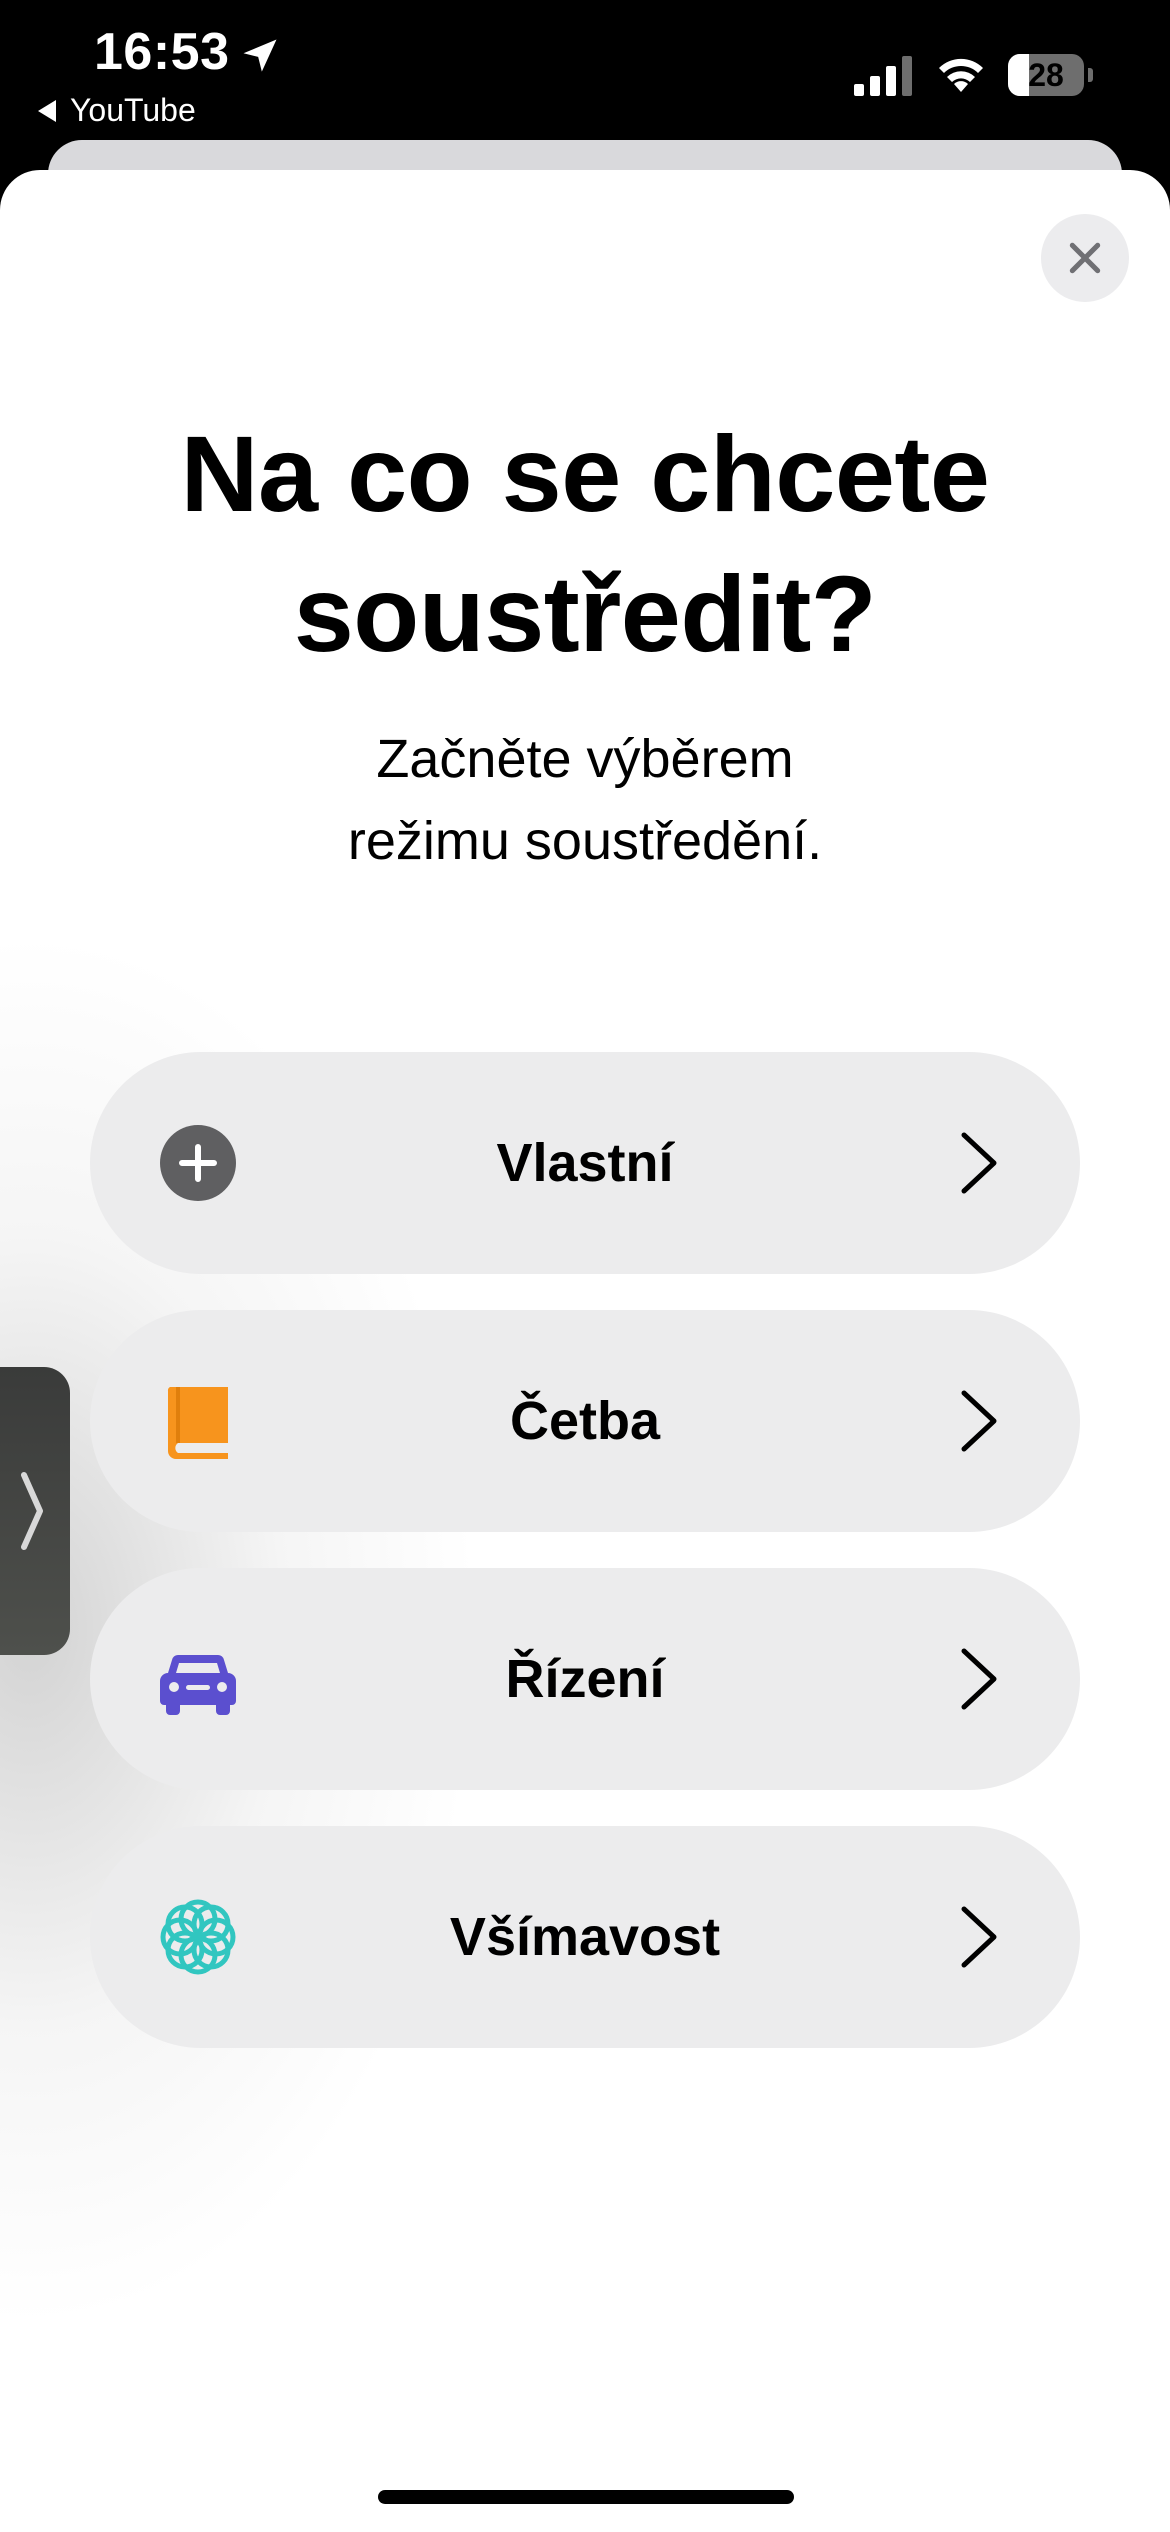 The width and height of the screenshot is (1170, 2532). I want to click on subtitle-line: Začněte výběrem, so click(585, 759).